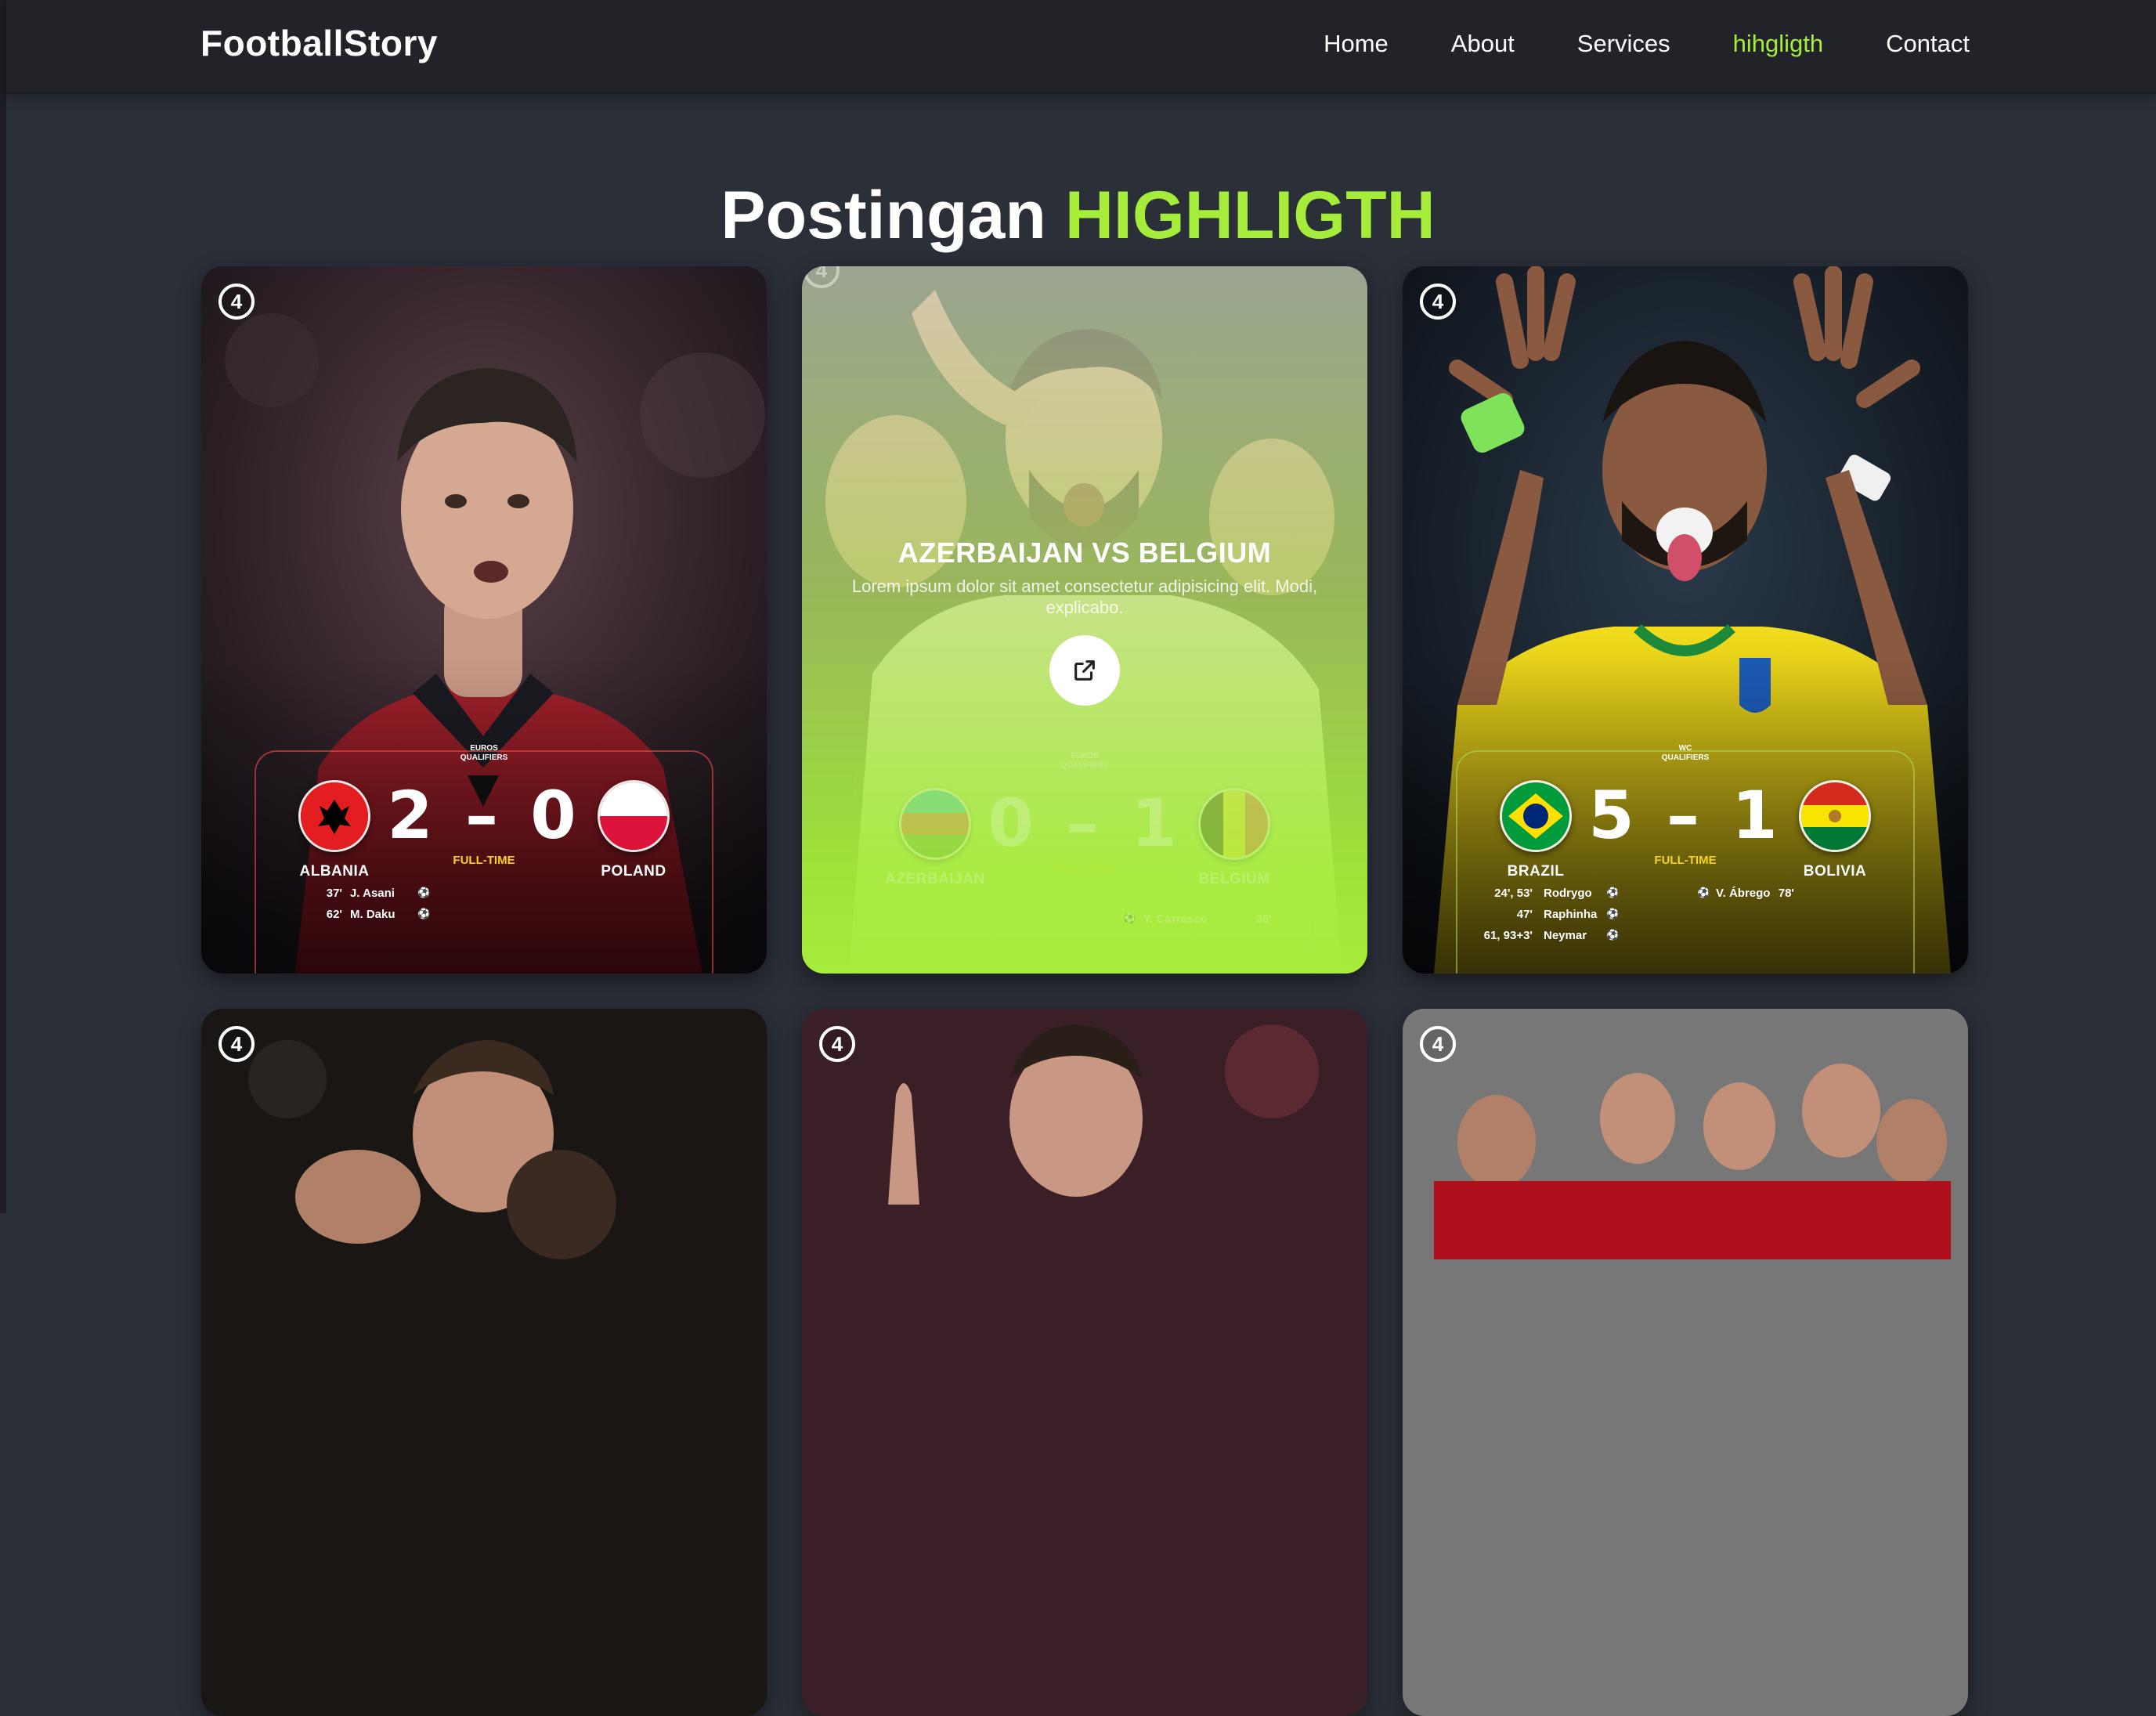  Describe the element at coordinates (1234, 879) in the screenshot. I see `away-team-name: BELGIUM` at that location.